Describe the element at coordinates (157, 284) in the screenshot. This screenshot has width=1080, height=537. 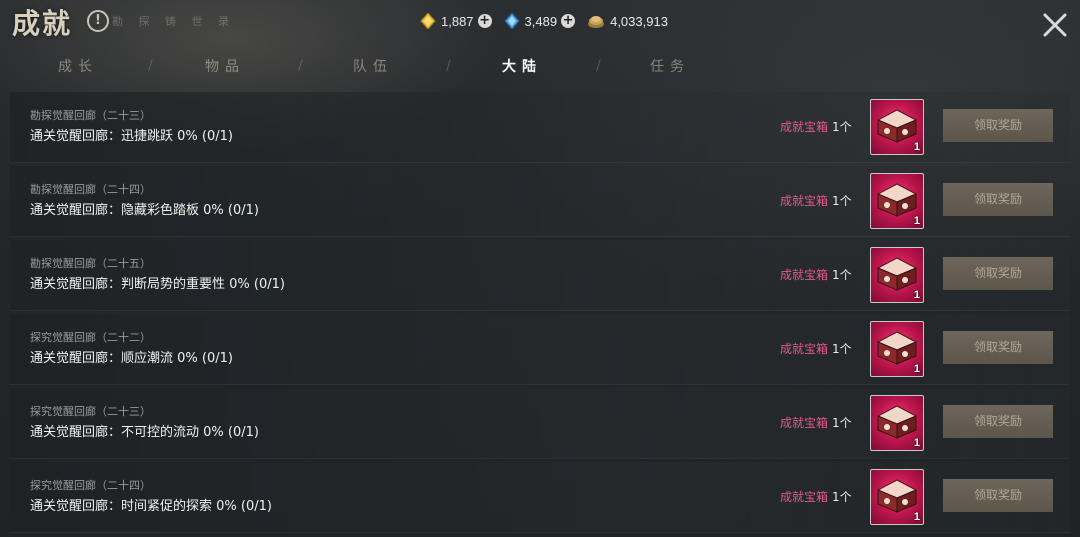
I see `achievement-title: 通关觉醒回廊：判断局势的重要性 0% (0/1)` at that location.